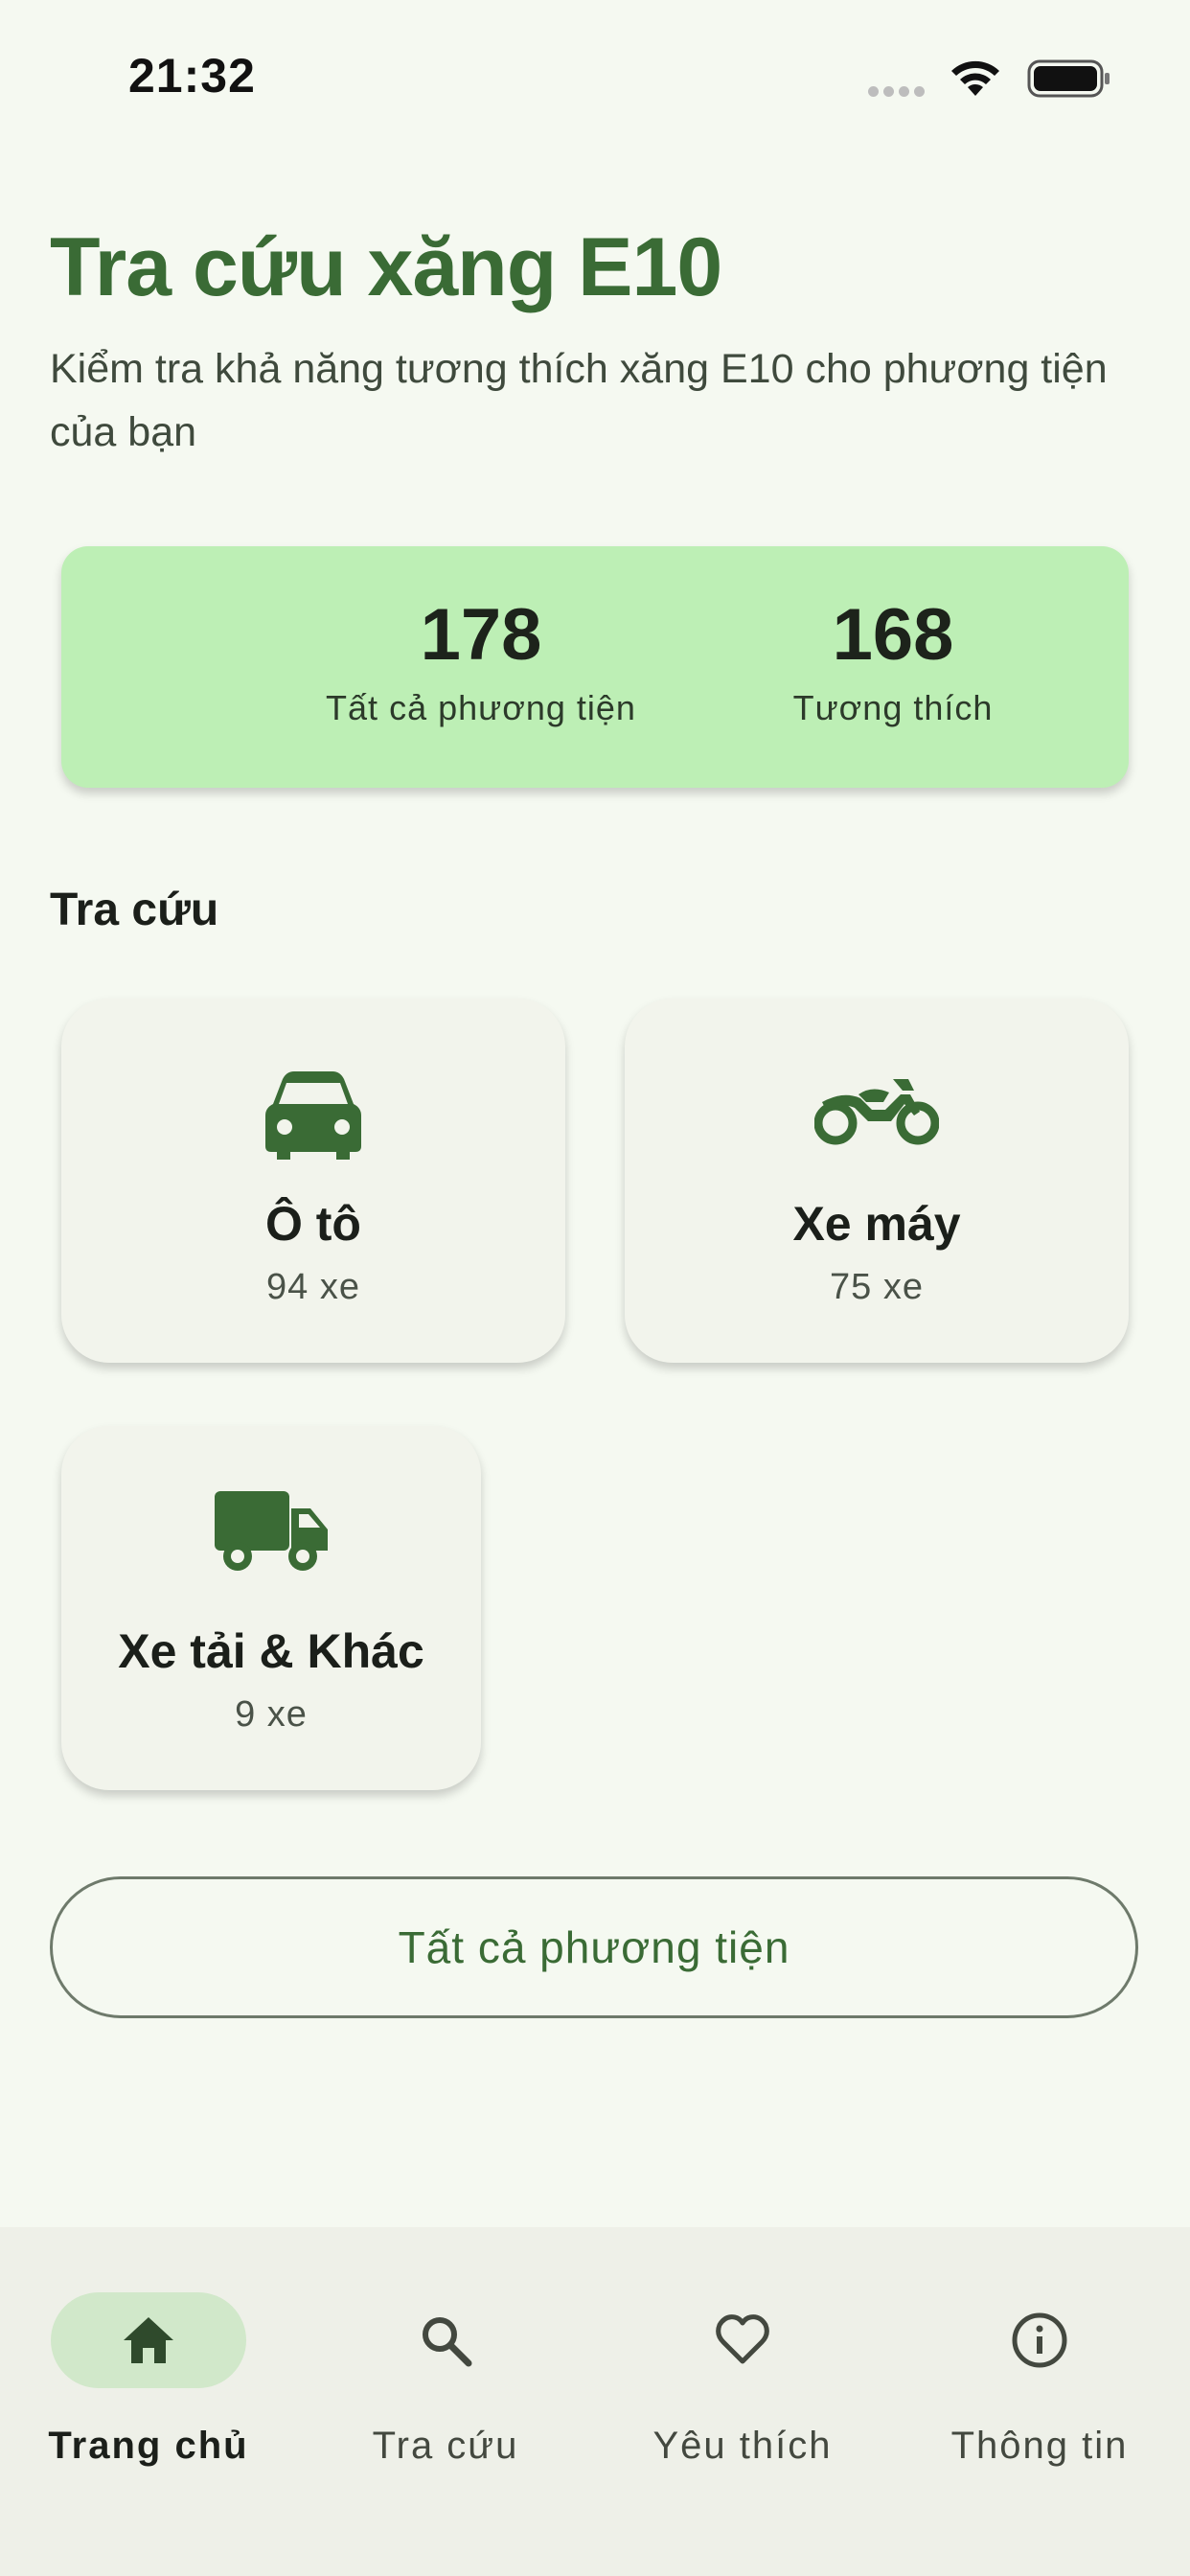 The height and width of the screenshot is (2576, 1190). Describe the element at coordinates (877, 1287) in the screenshot. I see `category-count-motorcycle: 75 xe` at that location.